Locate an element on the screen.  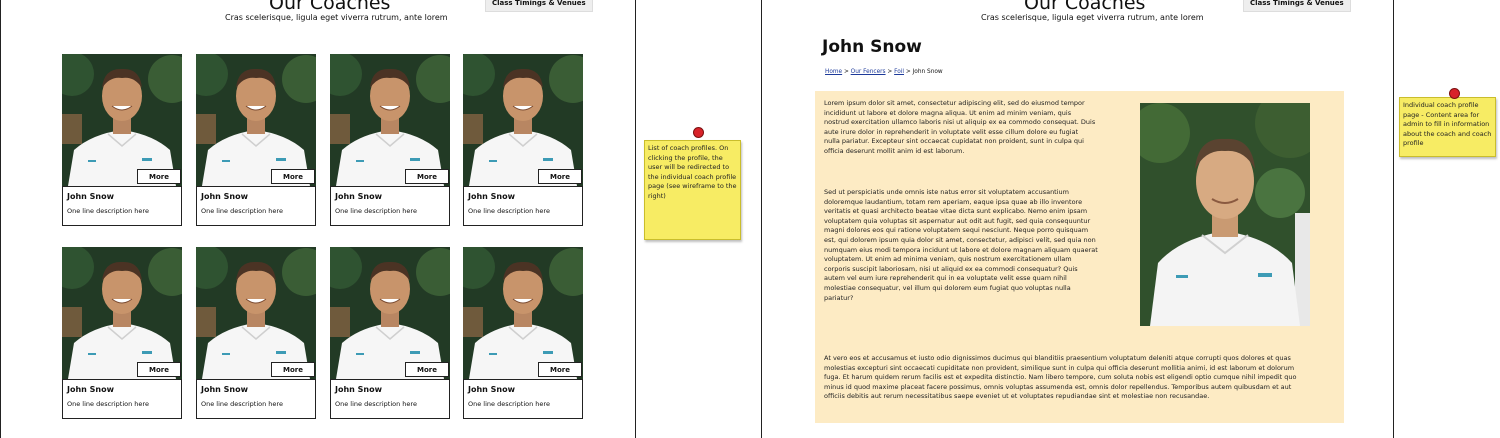
breadcrumb-home-link: Home is located at coordinates (833, 72).